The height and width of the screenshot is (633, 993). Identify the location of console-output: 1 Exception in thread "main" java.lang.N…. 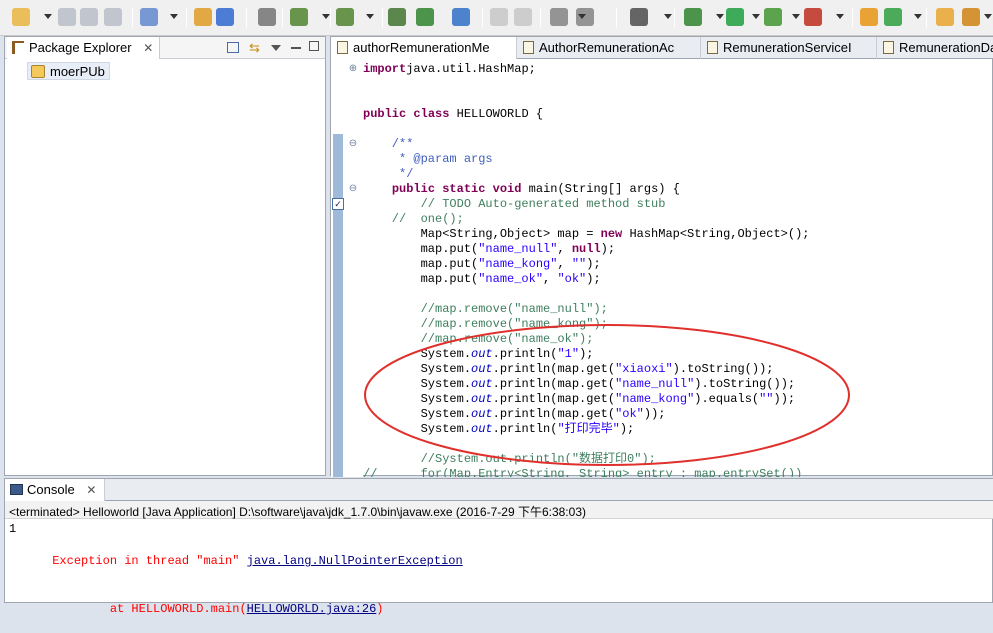
(236, 577).